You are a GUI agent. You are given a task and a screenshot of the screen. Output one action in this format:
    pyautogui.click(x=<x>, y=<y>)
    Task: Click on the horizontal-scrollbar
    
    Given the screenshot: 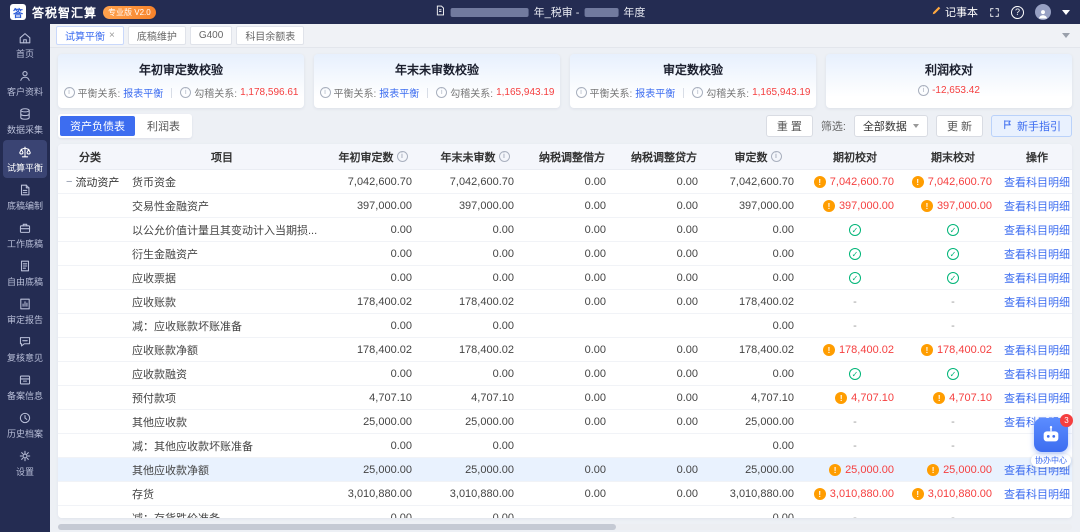 What is the action you would take?
    pyautogui.click(x=565, y=527)
    